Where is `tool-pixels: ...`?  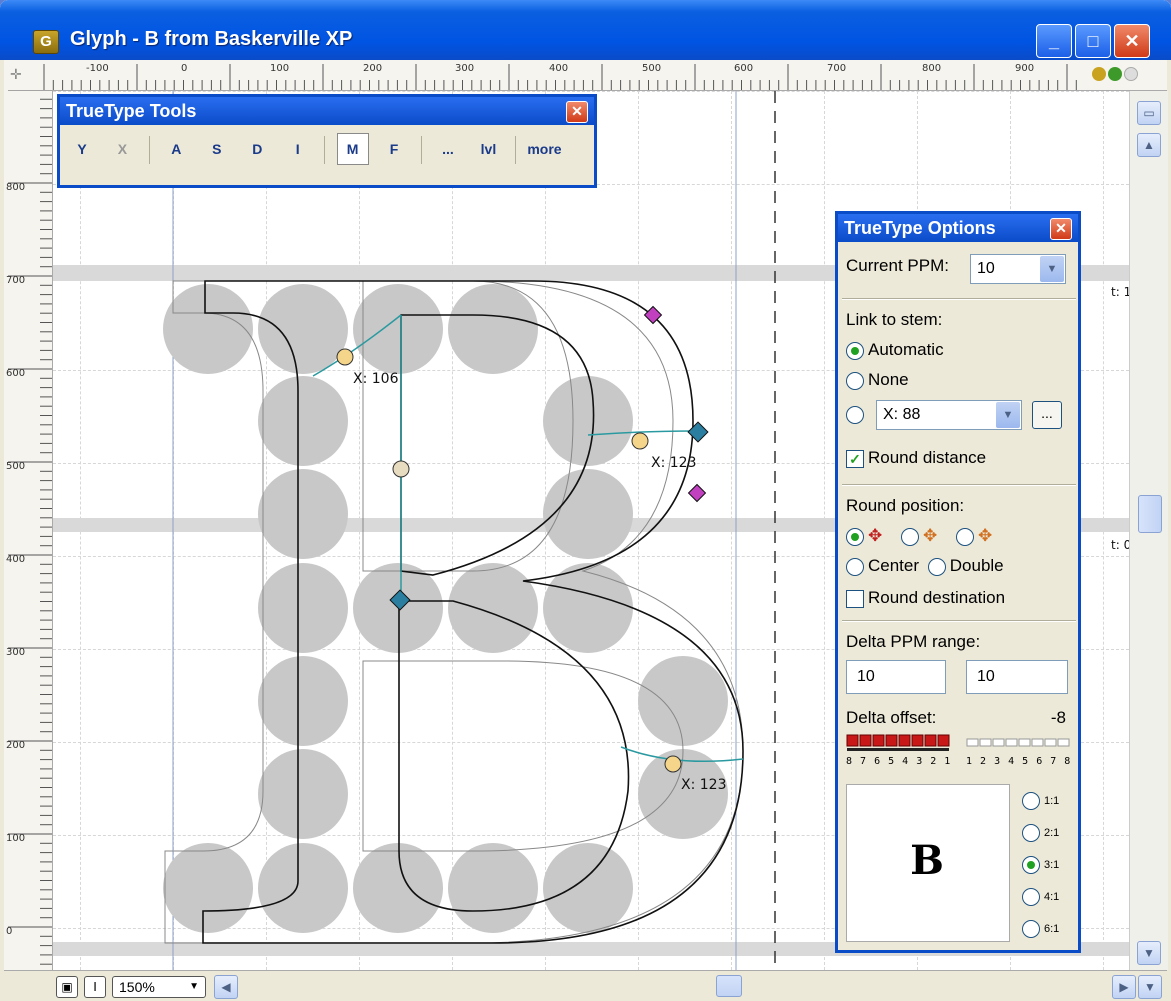
tool-pixels: ... is located at coordinates (448, 149).